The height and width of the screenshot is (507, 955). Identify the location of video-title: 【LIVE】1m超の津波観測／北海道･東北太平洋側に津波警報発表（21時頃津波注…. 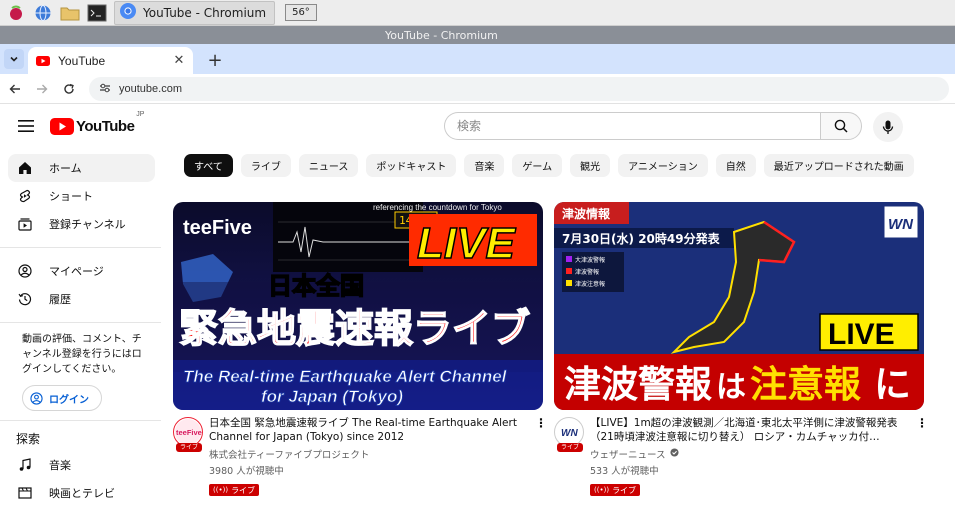
(750, 430).